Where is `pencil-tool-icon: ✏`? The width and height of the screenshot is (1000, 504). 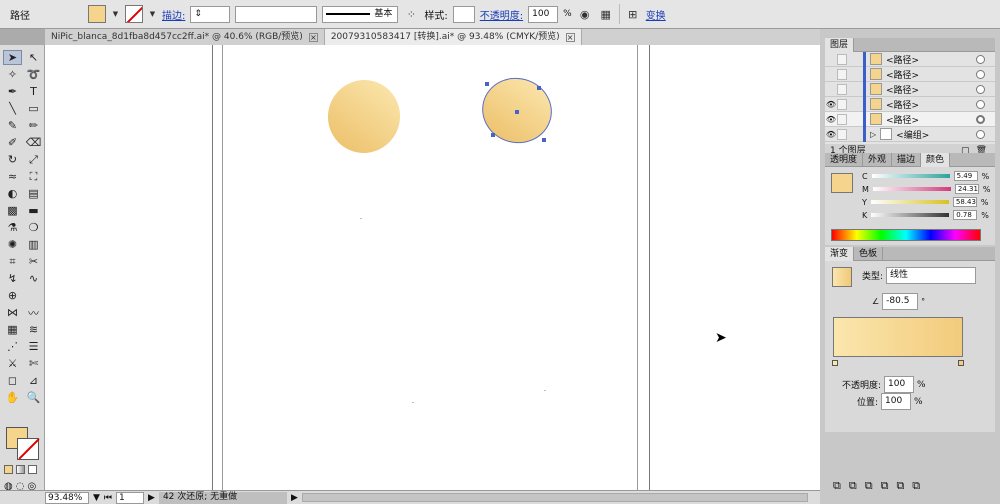
pencil-tool-icon: ✏ is located at coordinates (33, 125).